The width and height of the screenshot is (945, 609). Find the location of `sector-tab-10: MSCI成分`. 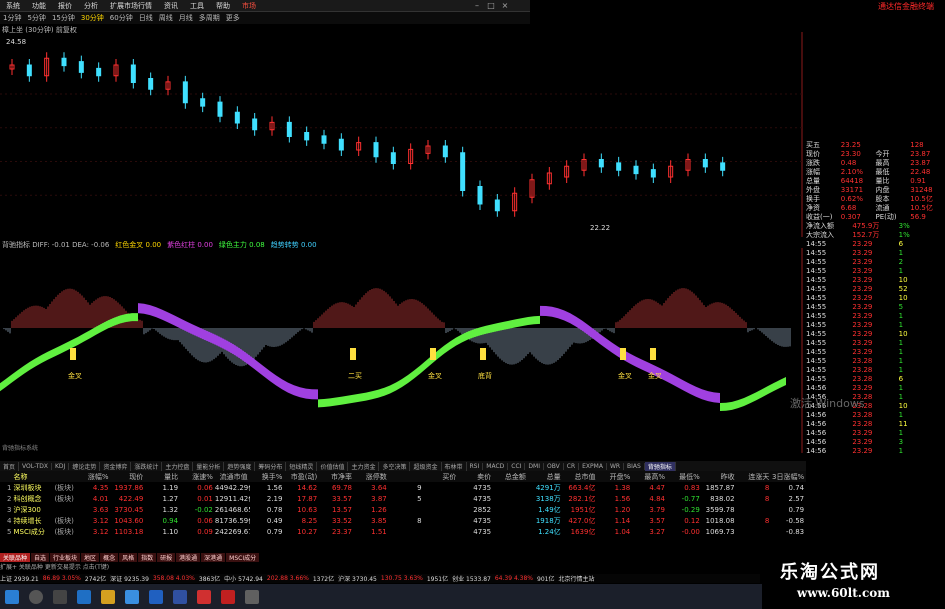

sector-tab-10: MSCI成分 is located at coordinates (243, 557).